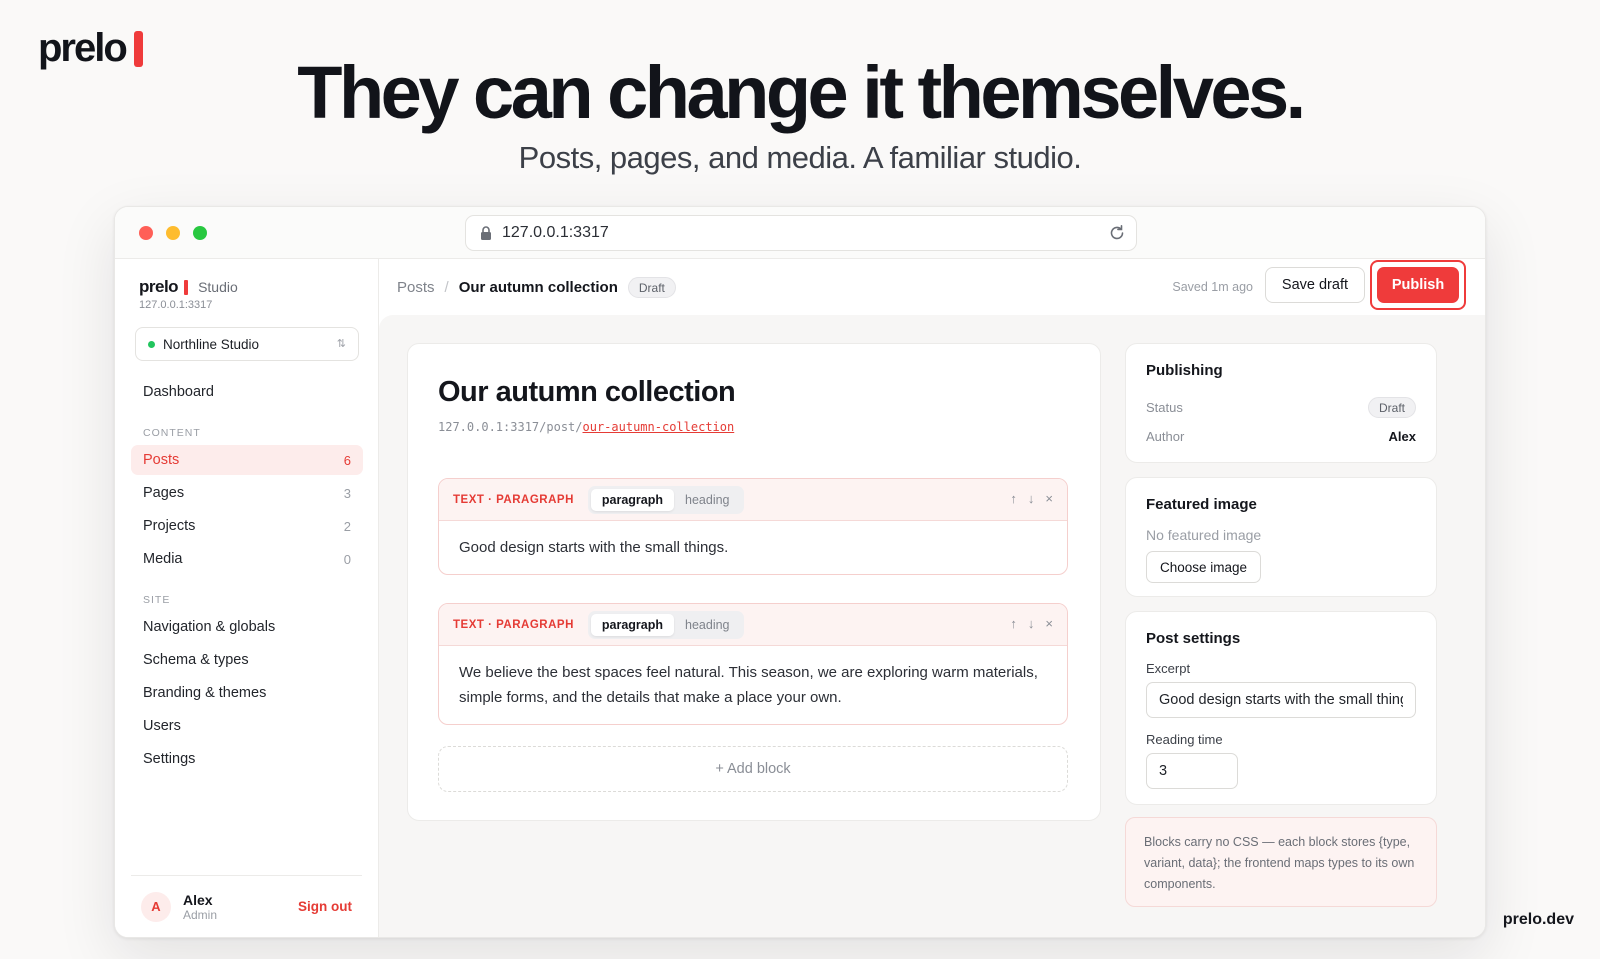 Image resolution: width=1600 pixels, height=959 pixels. What do you see at coordinates (247, 559) in the screenshot?
I see `sidebar-item-media: Media 0` at bounding box center [247, 559].